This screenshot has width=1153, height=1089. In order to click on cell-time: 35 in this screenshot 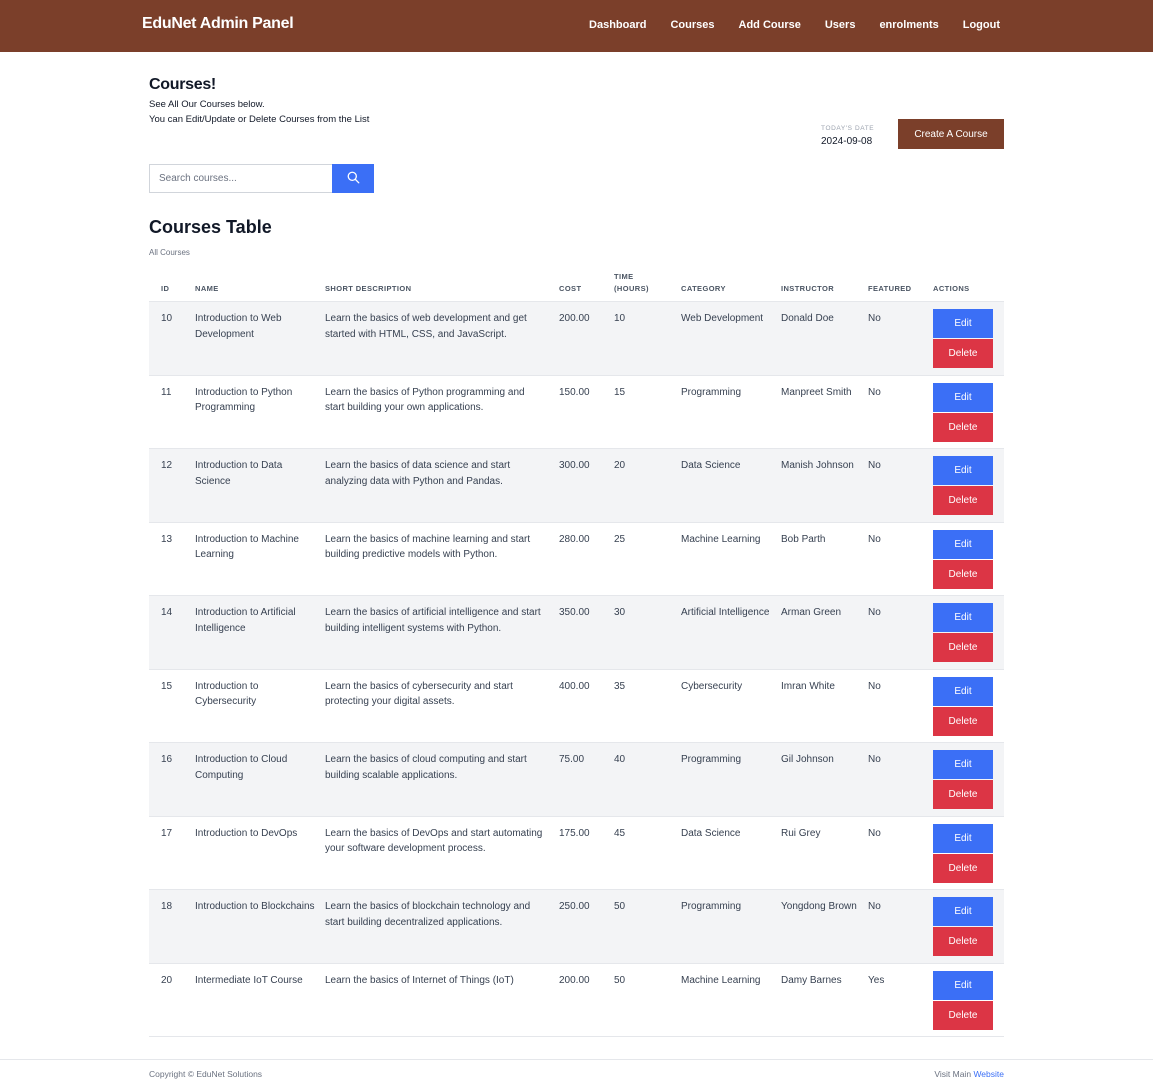, I will do `click(620, 686)`.